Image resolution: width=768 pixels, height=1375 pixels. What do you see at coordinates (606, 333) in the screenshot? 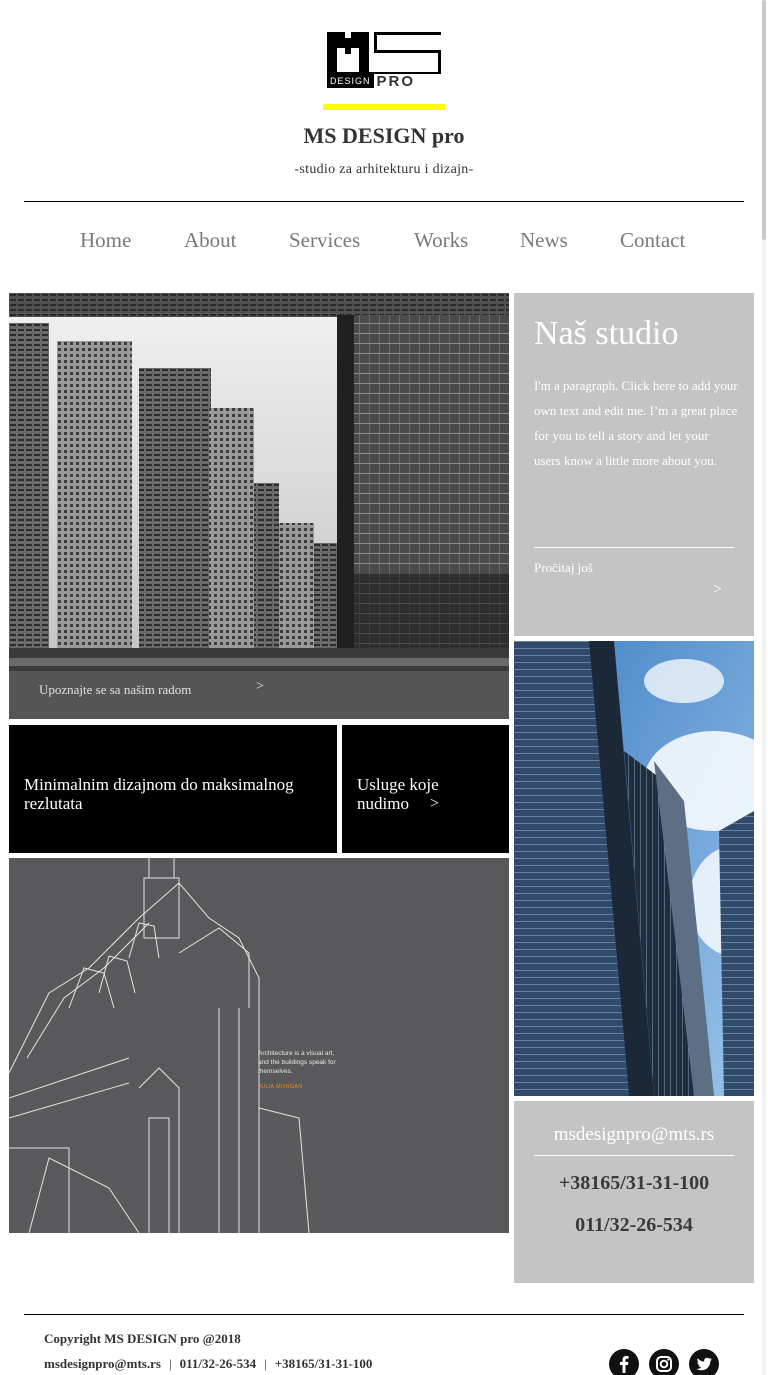
I see `studio-title: Naš studio` at bounding box center [606, 333].